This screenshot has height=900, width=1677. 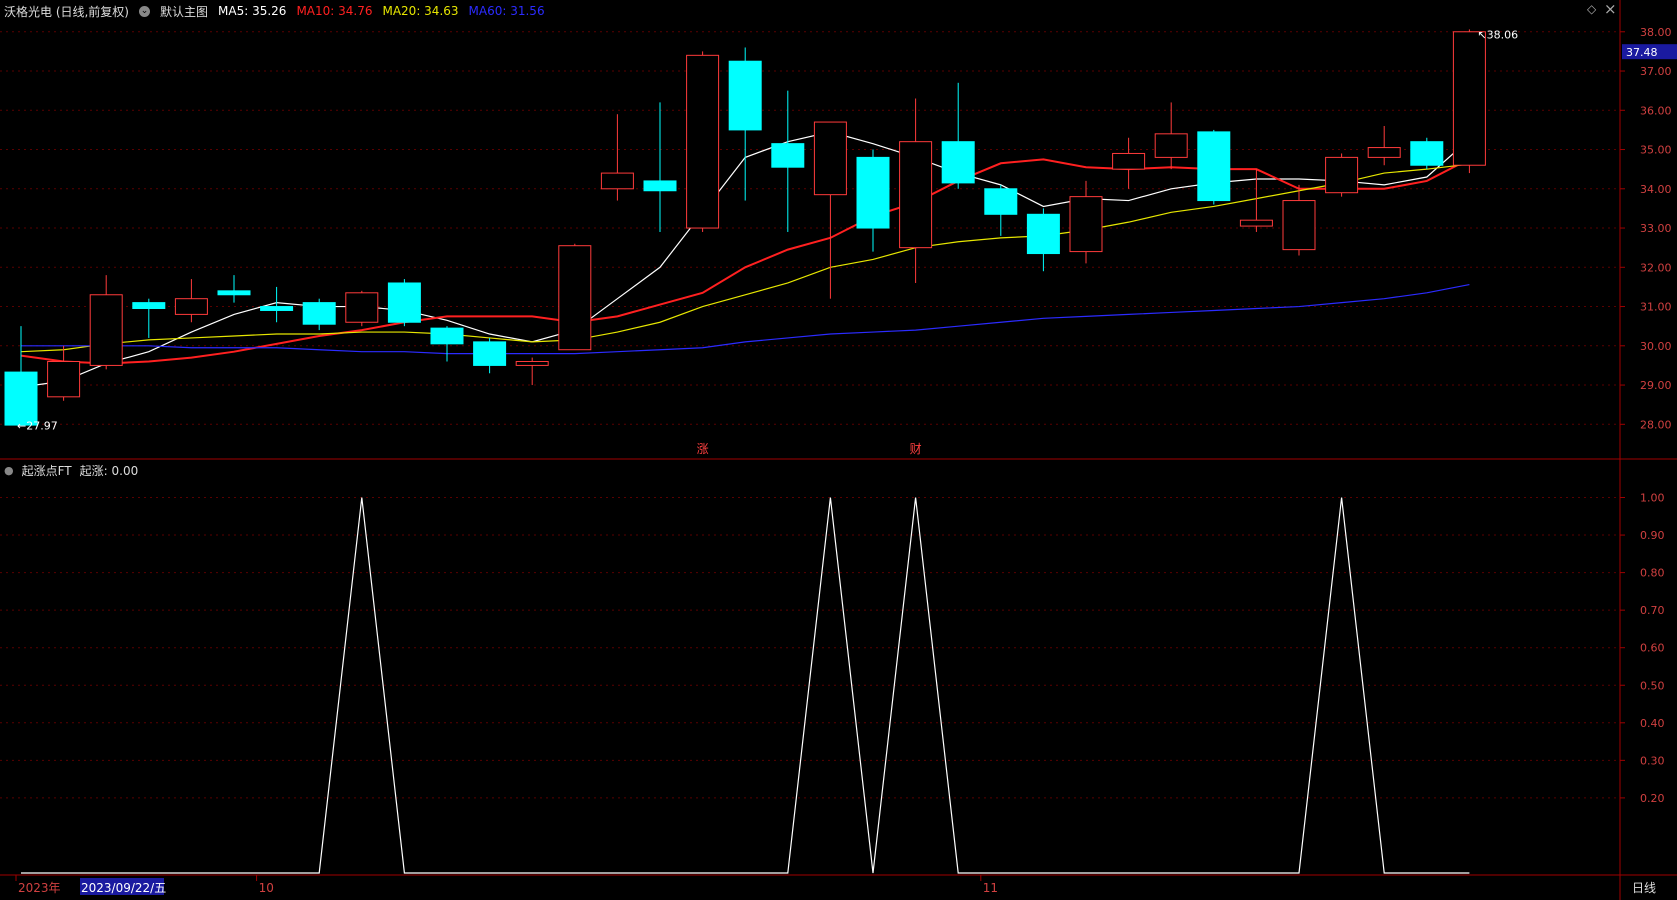 I want to click on main-ytick-label: 32.00, so click(x=1656, y=267).